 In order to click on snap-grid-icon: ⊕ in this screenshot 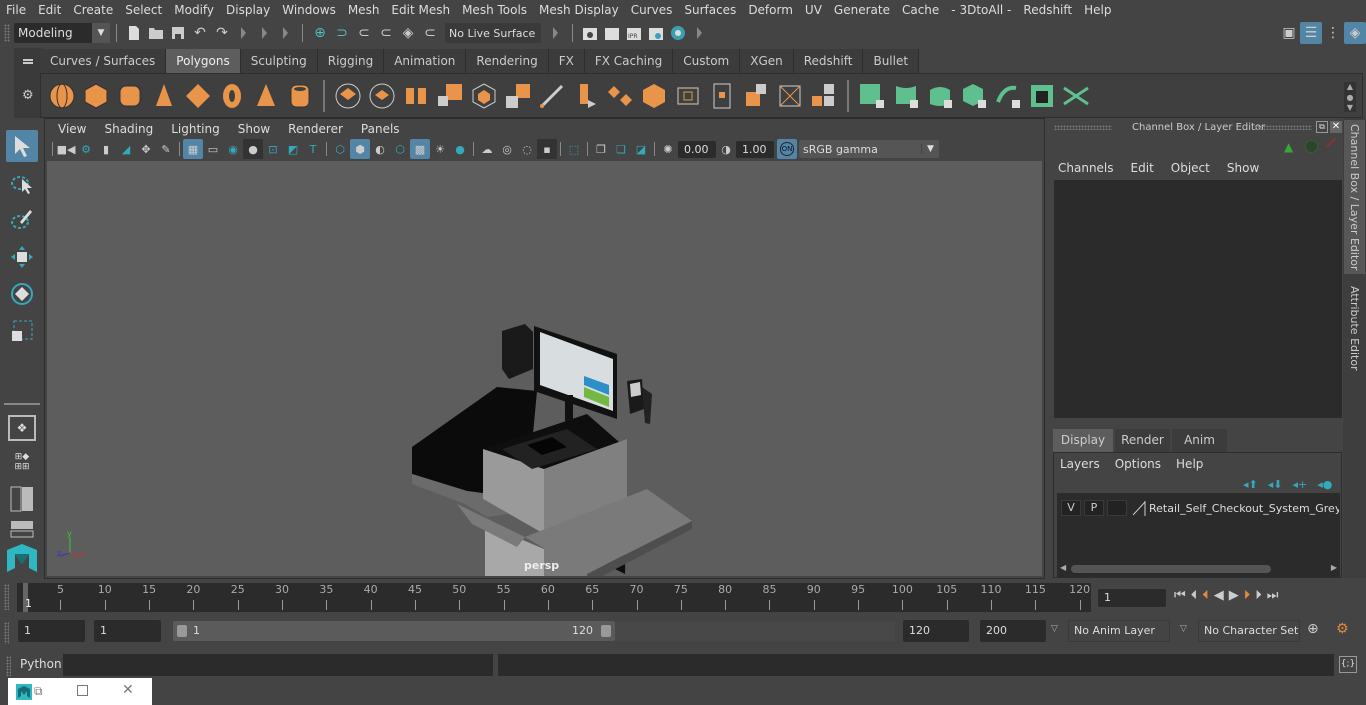, I will do `click(320, 33)`.